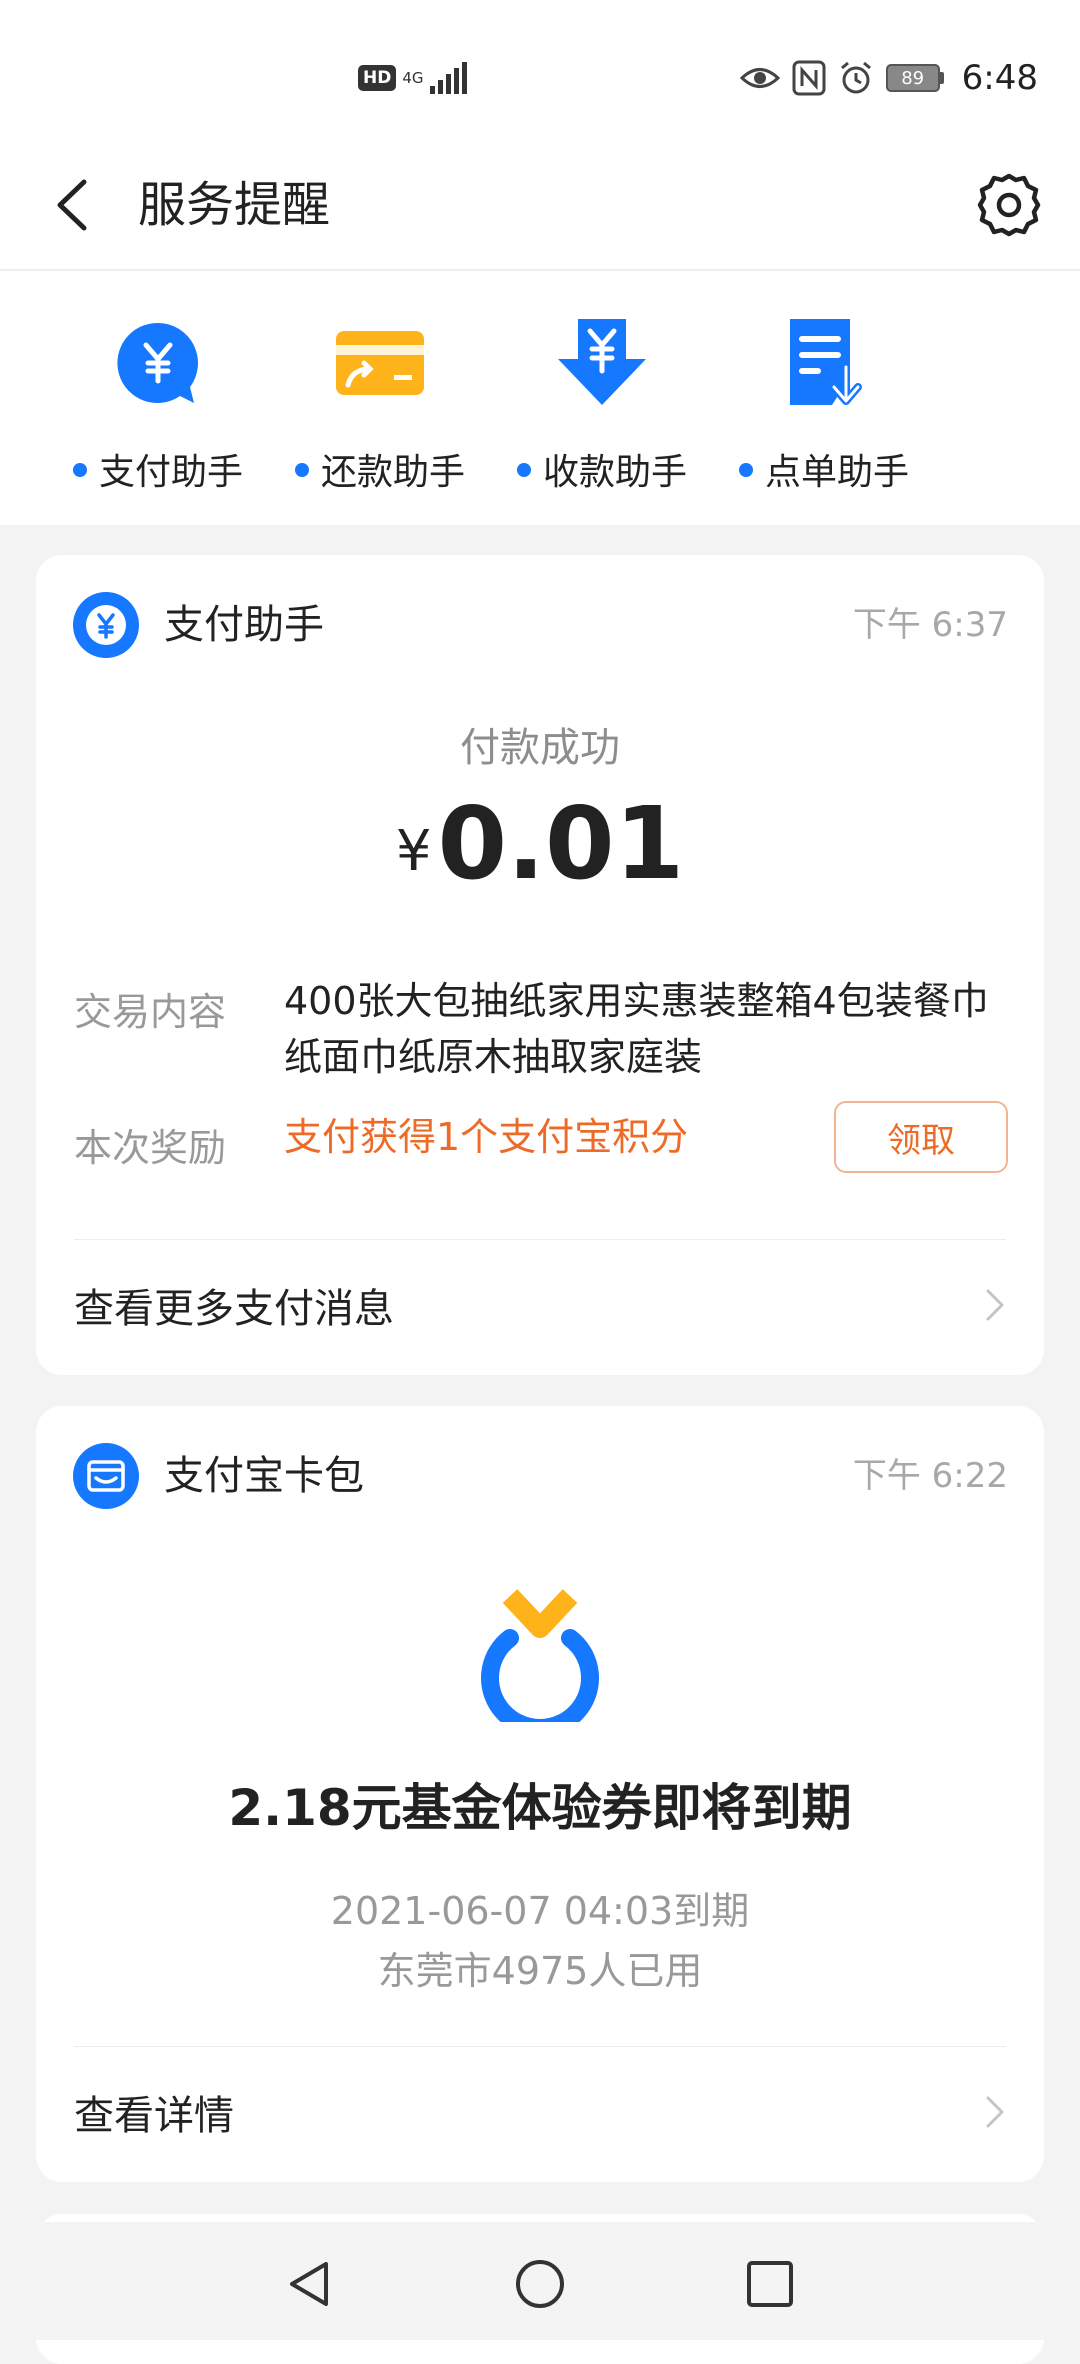 The image size is (1080, 2364). Describe the element at coordinates (540, 1971) in the screenshot. I see `coupon-usage: 东莞市4975人已用` at that location.